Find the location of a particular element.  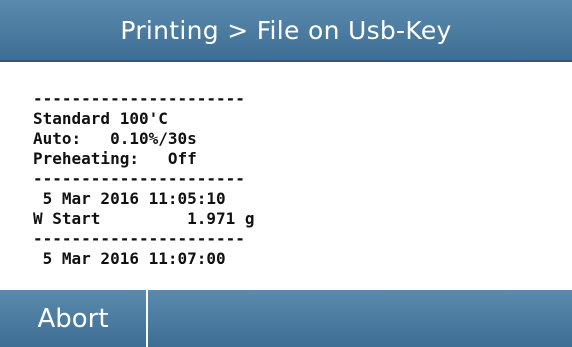

abort-button: Abort is located at coordinates (73, 318).